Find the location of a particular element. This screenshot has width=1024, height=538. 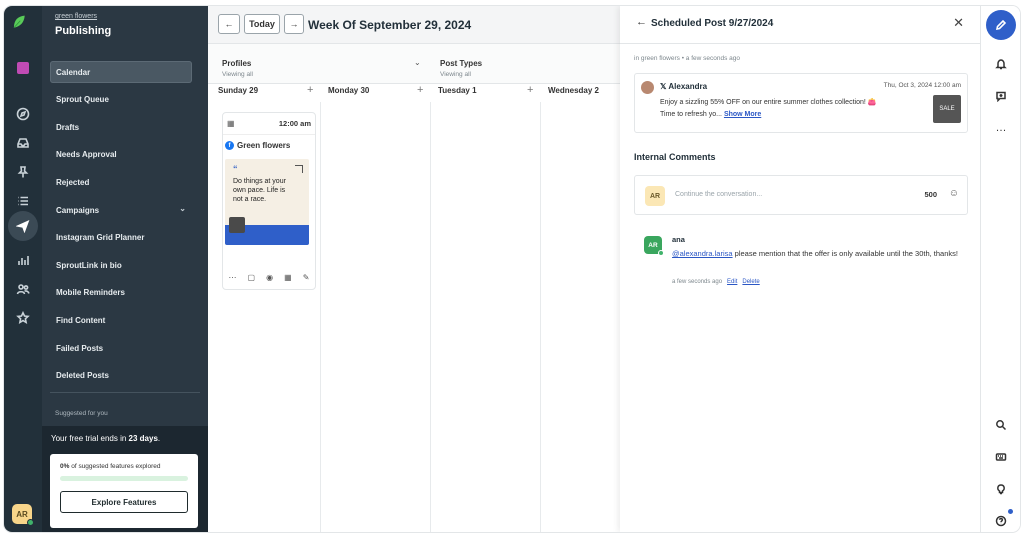

sidebar-item-needs-approval: Needs Approval is located at coordinates (121, 155).